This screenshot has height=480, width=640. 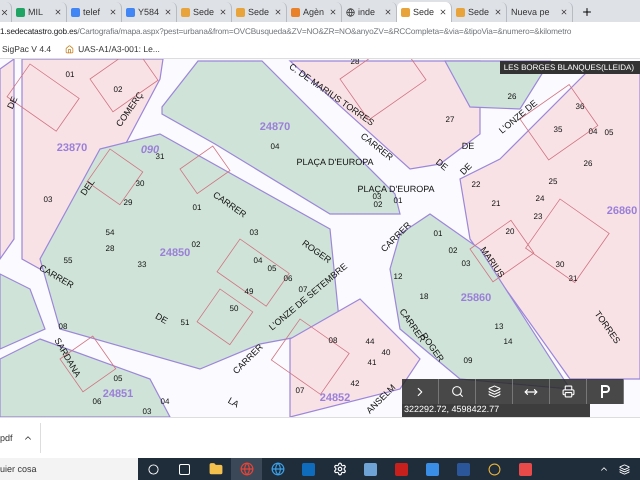 What do you see at coordinates (540, 198) in the screenshot?
I see `parcel-number: 24` at bounding box center [540, 198].